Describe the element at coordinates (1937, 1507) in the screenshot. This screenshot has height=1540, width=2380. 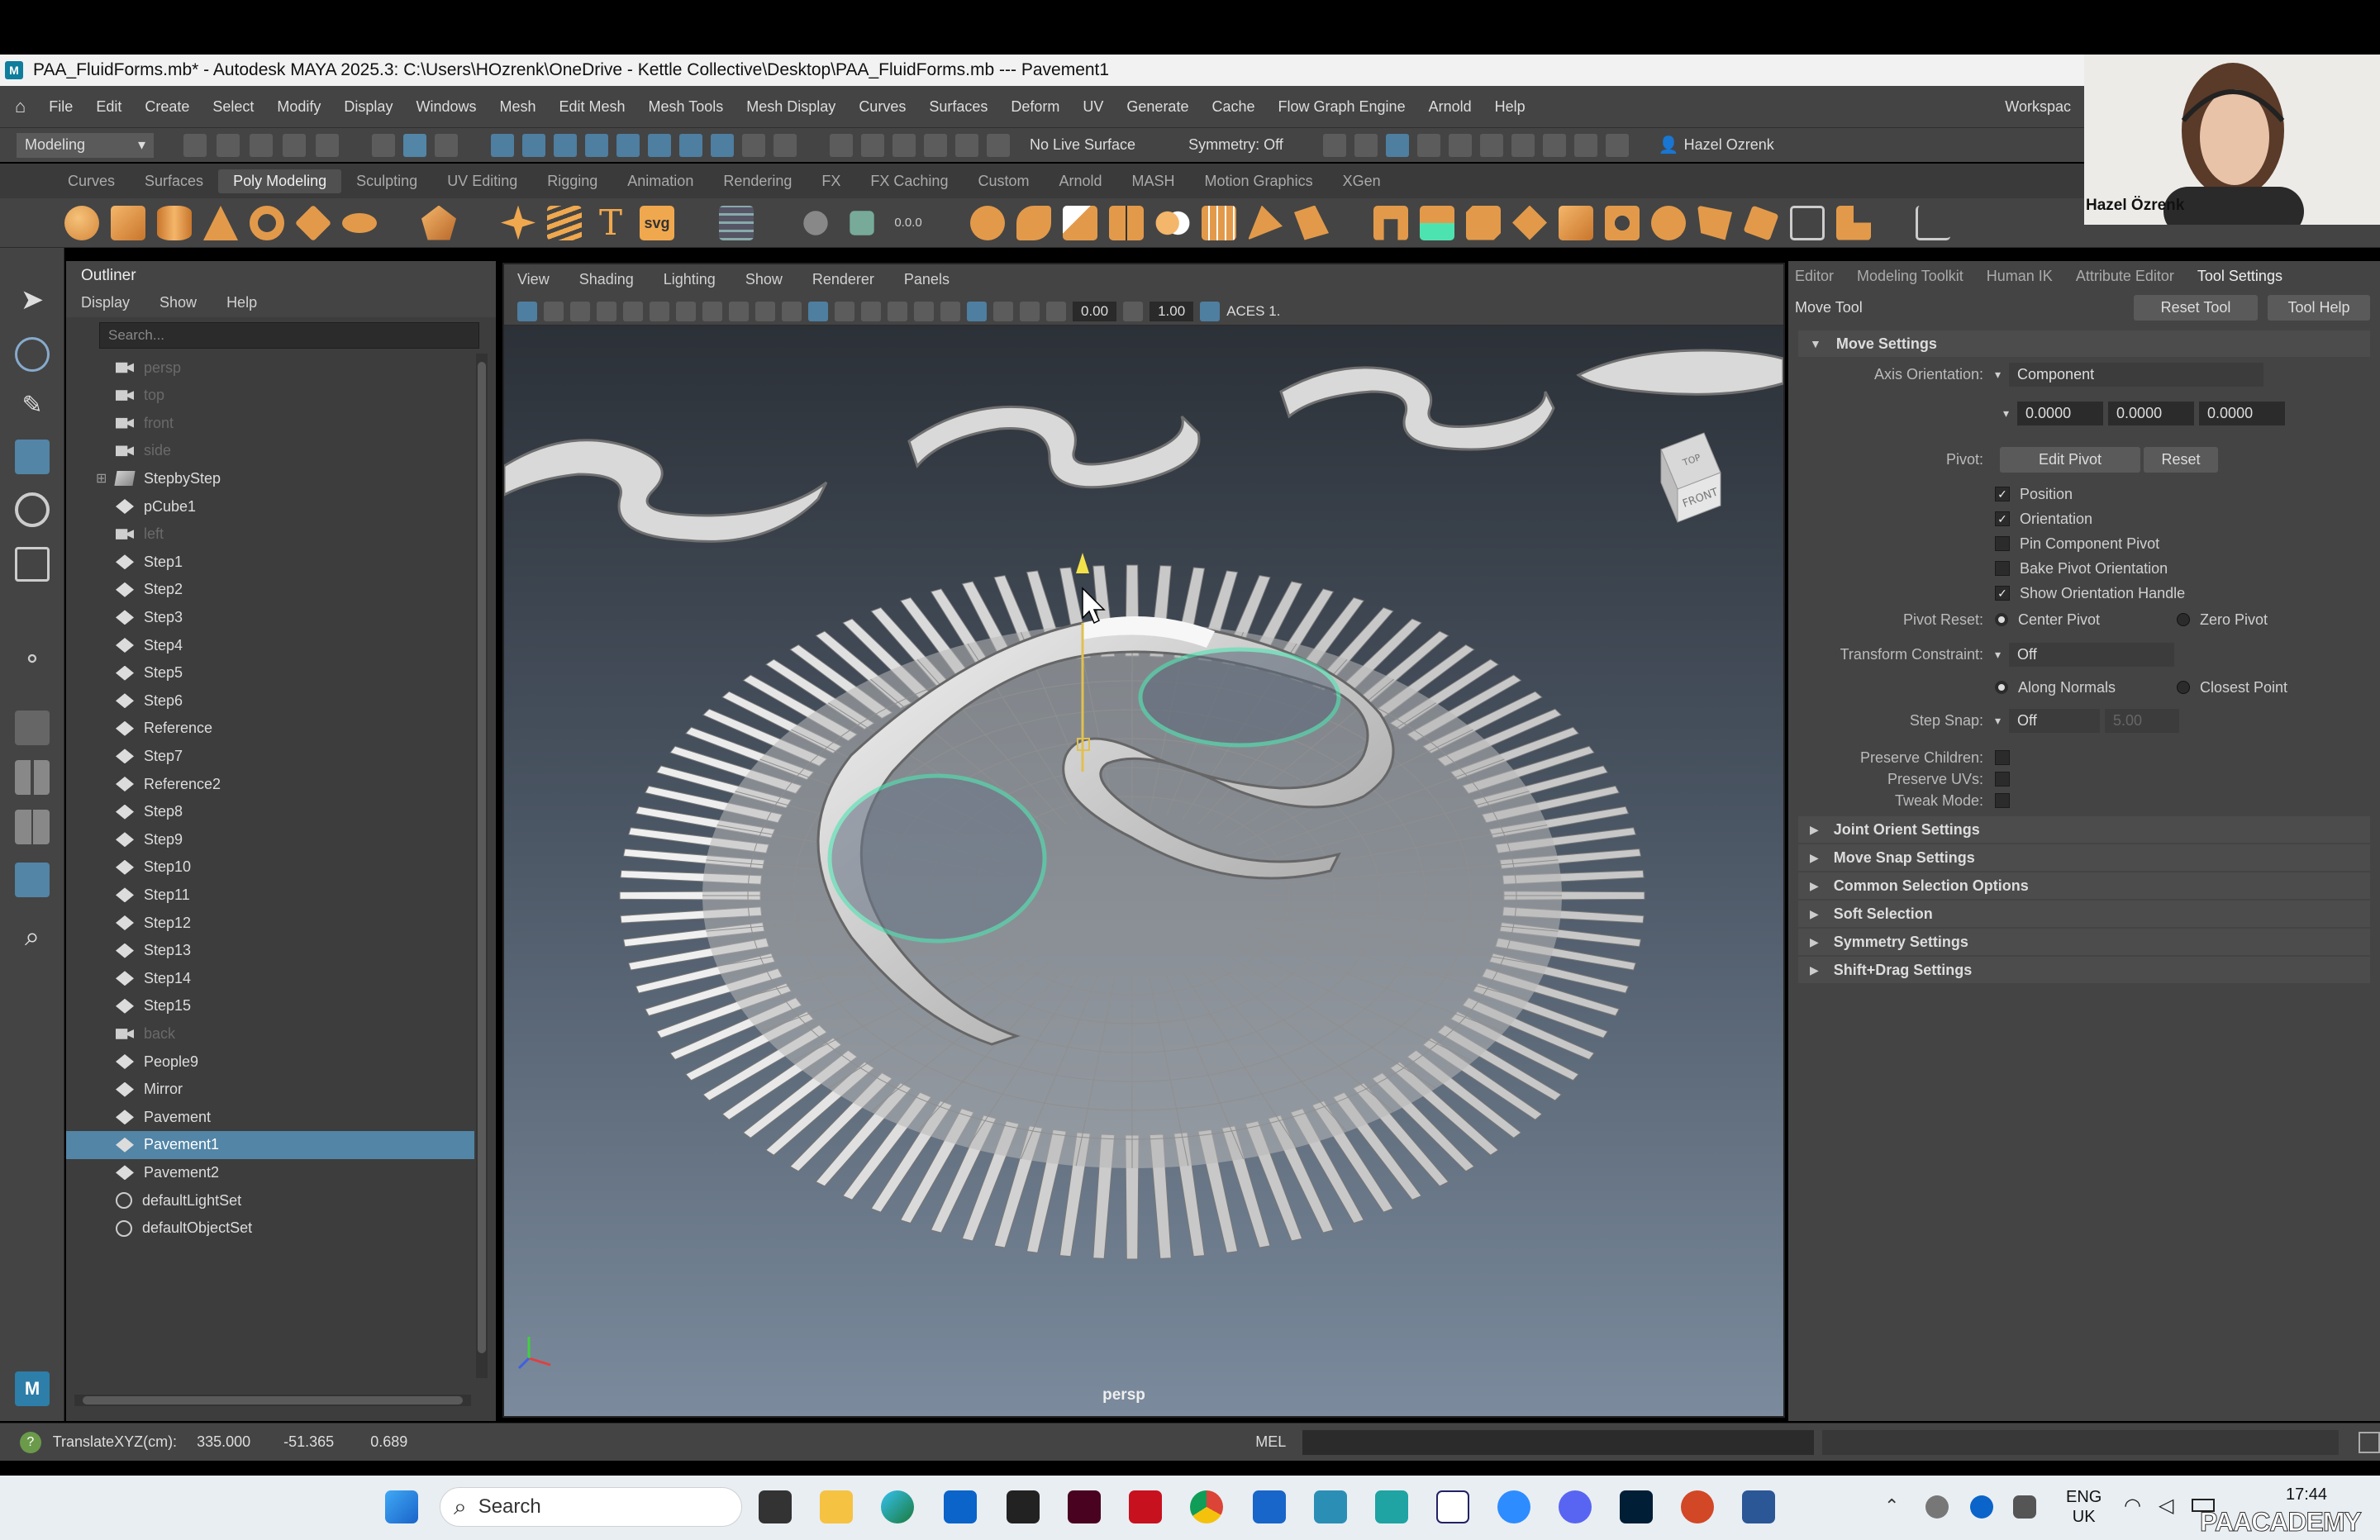
I see `tray-cloud-icon` at that location.